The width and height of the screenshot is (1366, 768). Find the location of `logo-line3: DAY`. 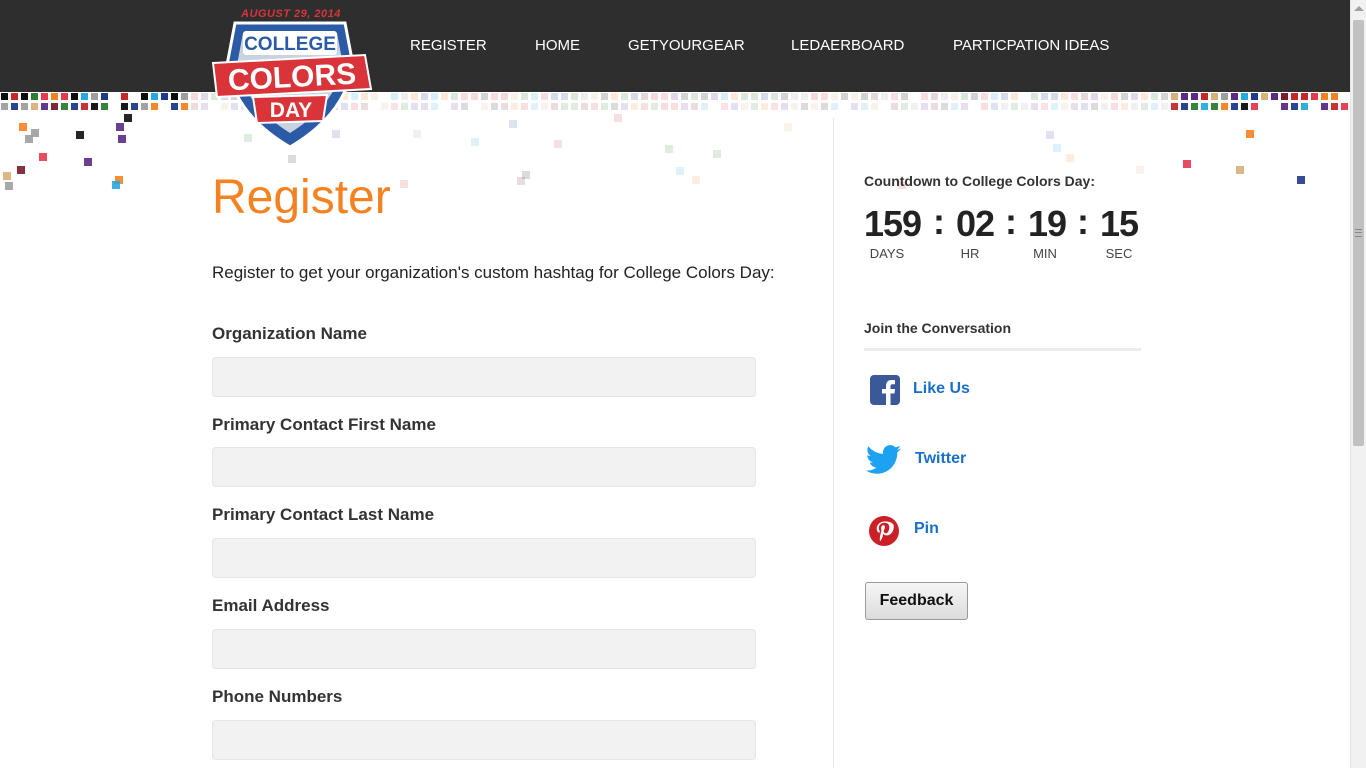

logo-line3: DAY is located at coordinates (291, 110).